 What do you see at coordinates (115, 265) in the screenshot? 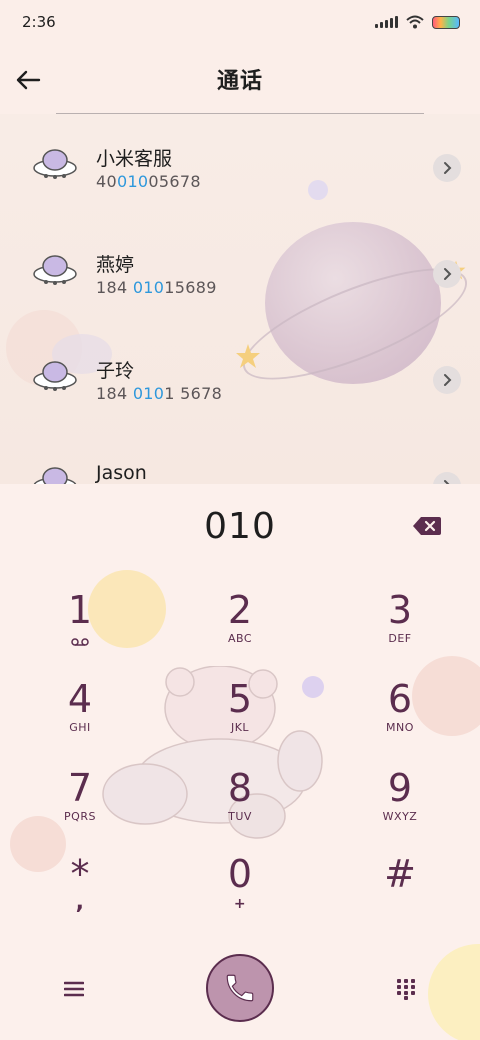
I see `contact-name: 燕婷` at bounding box center [115, 265].